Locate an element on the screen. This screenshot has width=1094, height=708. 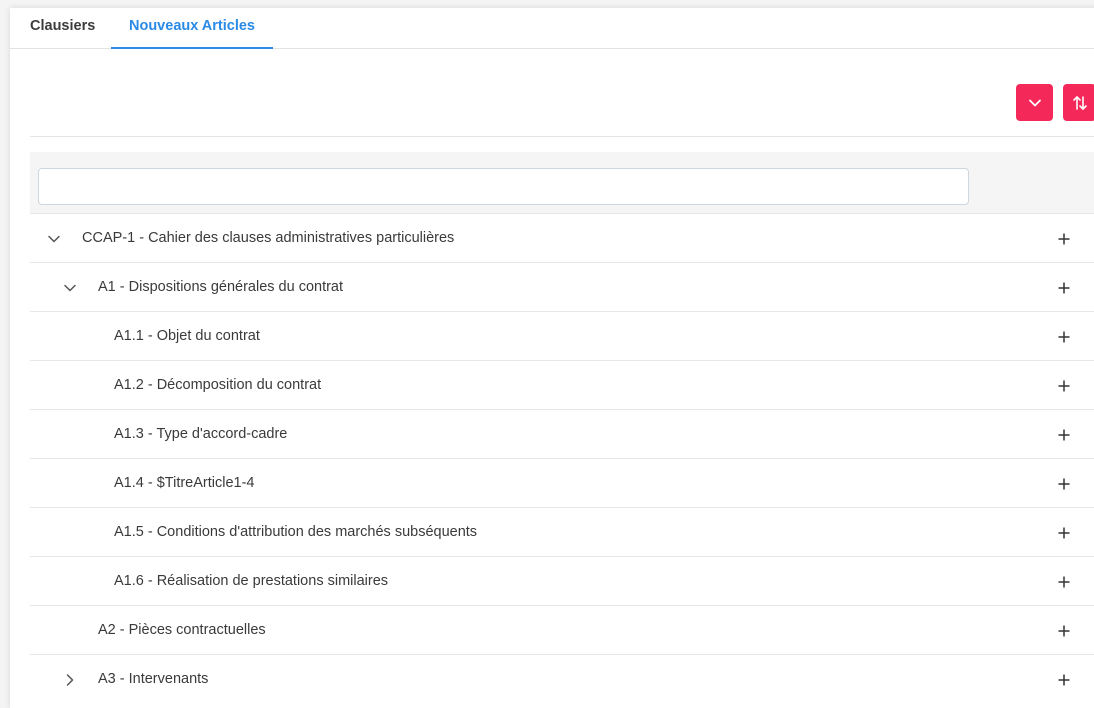
tree-row-label: A1.4 - $TitreArticle1-4 is located at coordinates (184, 483).